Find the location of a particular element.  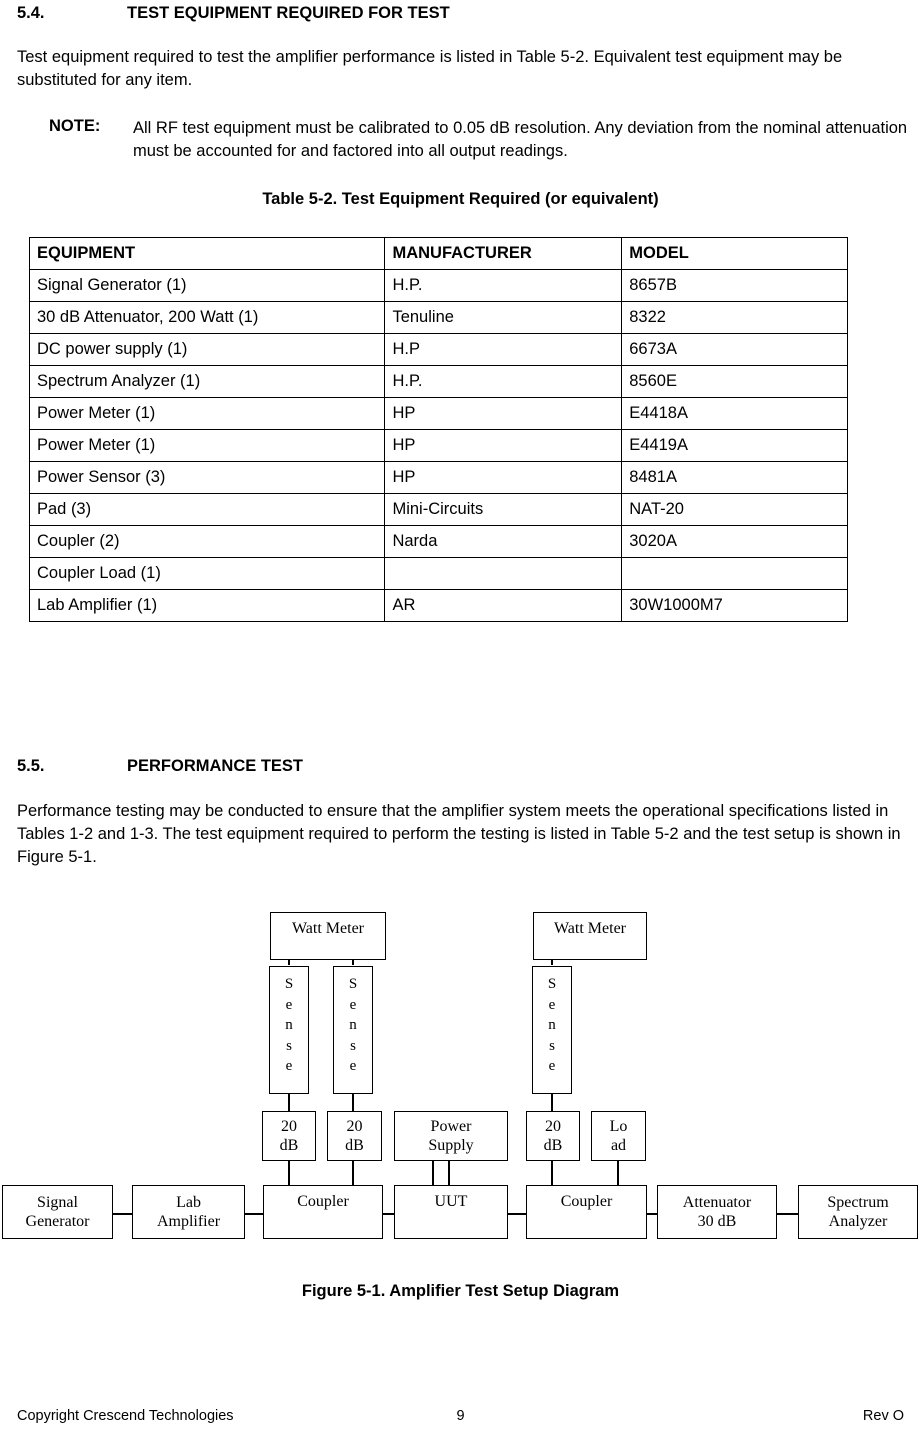

wire-load-to-coupler-right is located at coordinates (618, 1172).